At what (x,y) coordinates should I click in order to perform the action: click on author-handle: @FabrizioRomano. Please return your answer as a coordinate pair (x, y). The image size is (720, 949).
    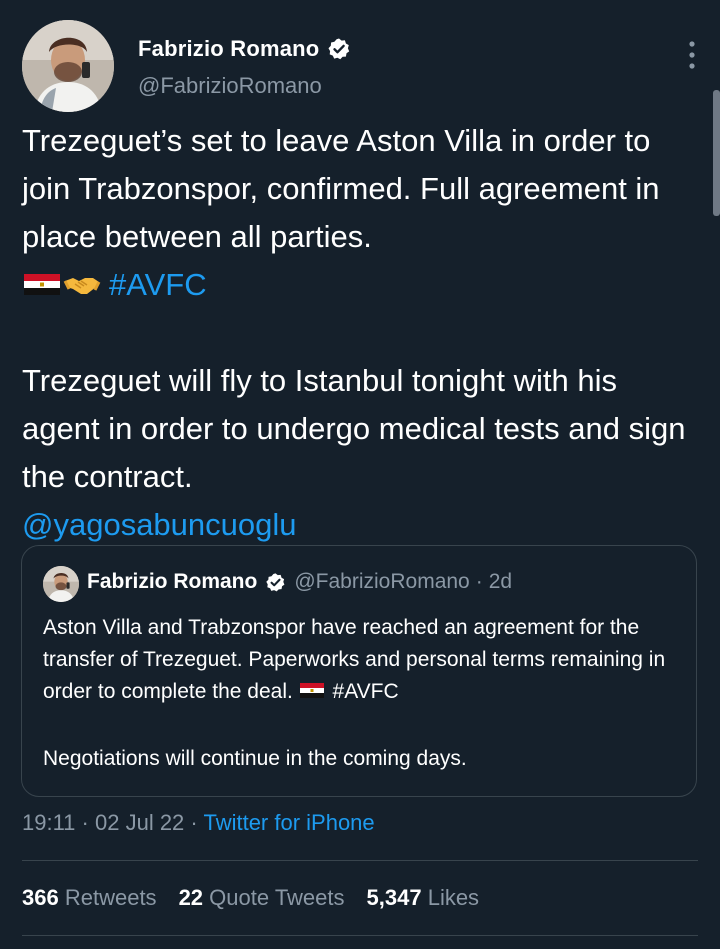
    Looking at the image, I should click on (230, 86).